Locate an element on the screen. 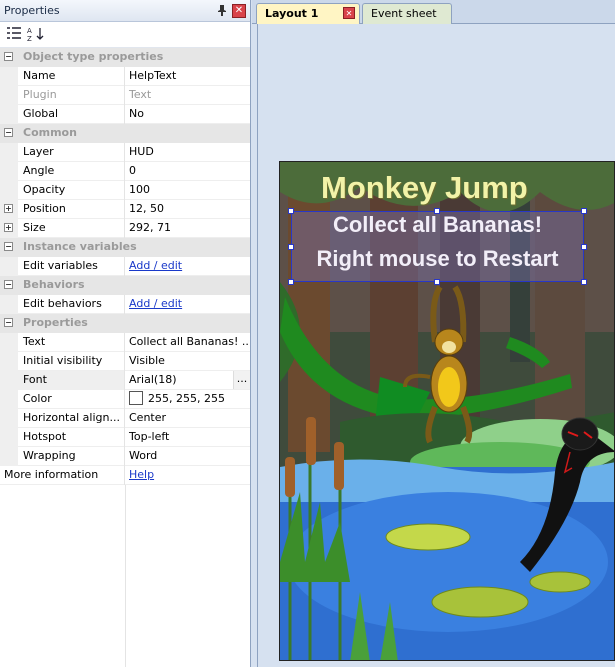 This screenshot has width=615, height=667. property-value: HUD is located at coordinates (187, 152).